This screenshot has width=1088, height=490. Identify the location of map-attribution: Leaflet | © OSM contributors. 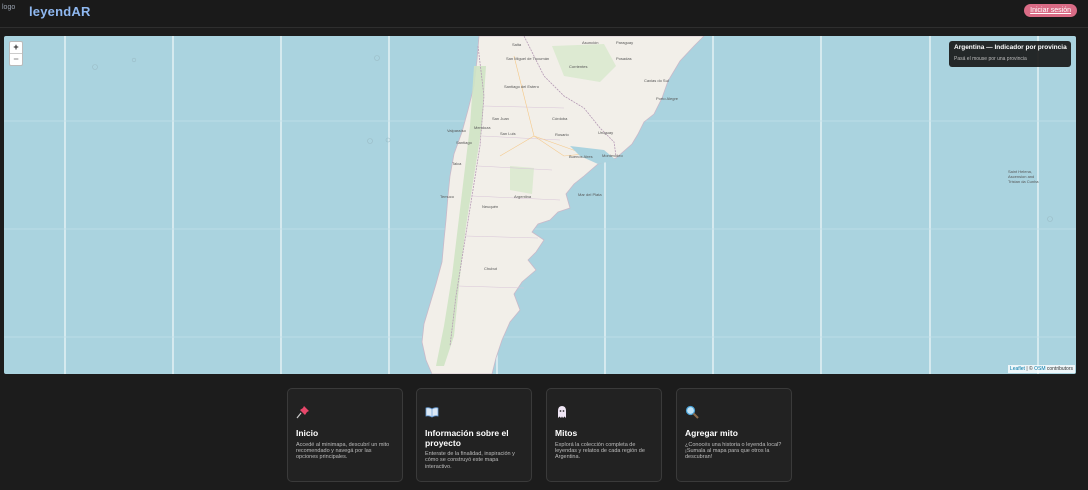
(1041, 369).